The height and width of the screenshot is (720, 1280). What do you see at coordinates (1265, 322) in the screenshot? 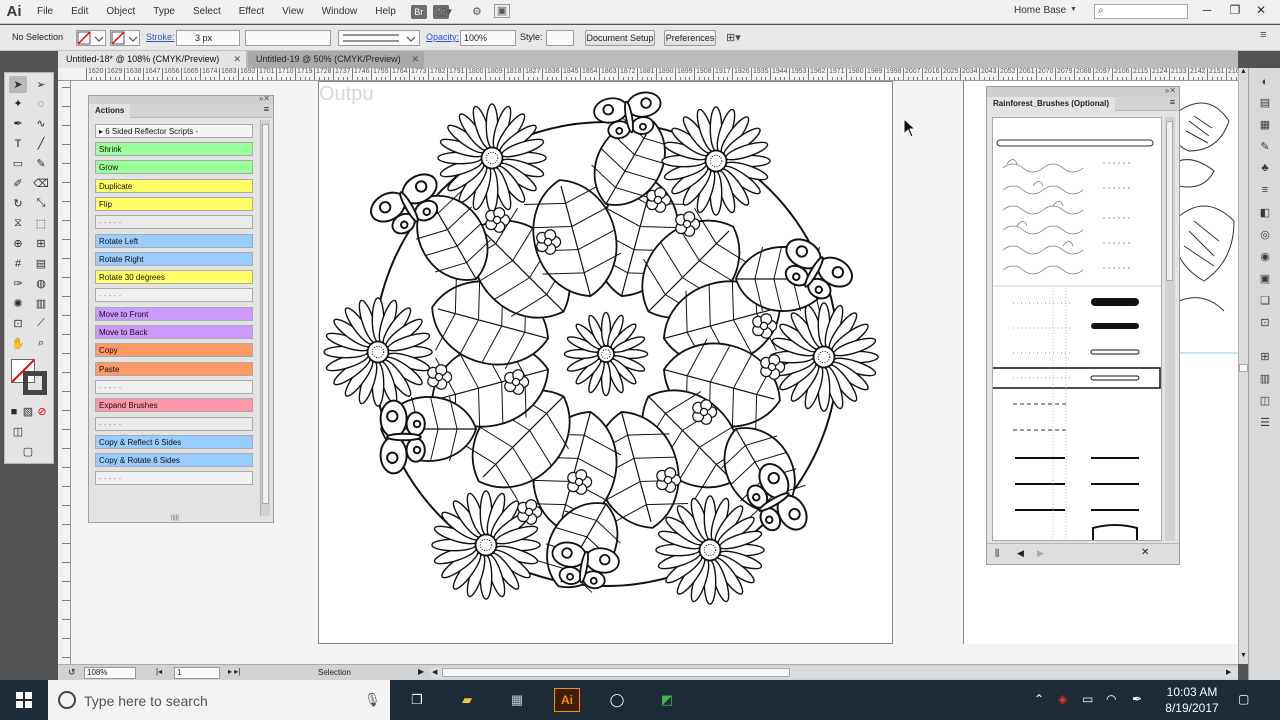
I see `artboards-icon: ⊡` at bounding box center [1265, 322].